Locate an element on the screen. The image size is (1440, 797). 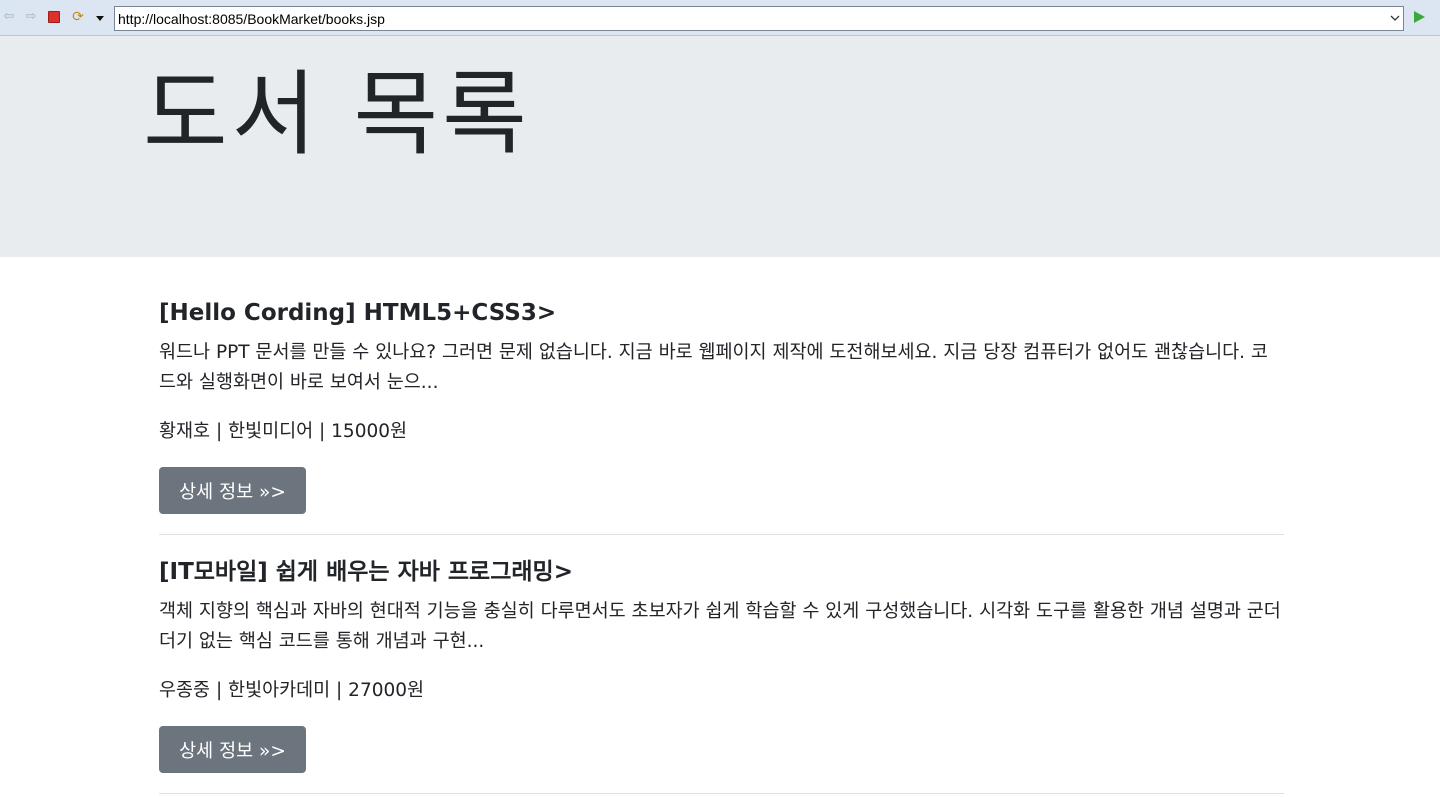
address-bar is located at coordinates (759, 18).